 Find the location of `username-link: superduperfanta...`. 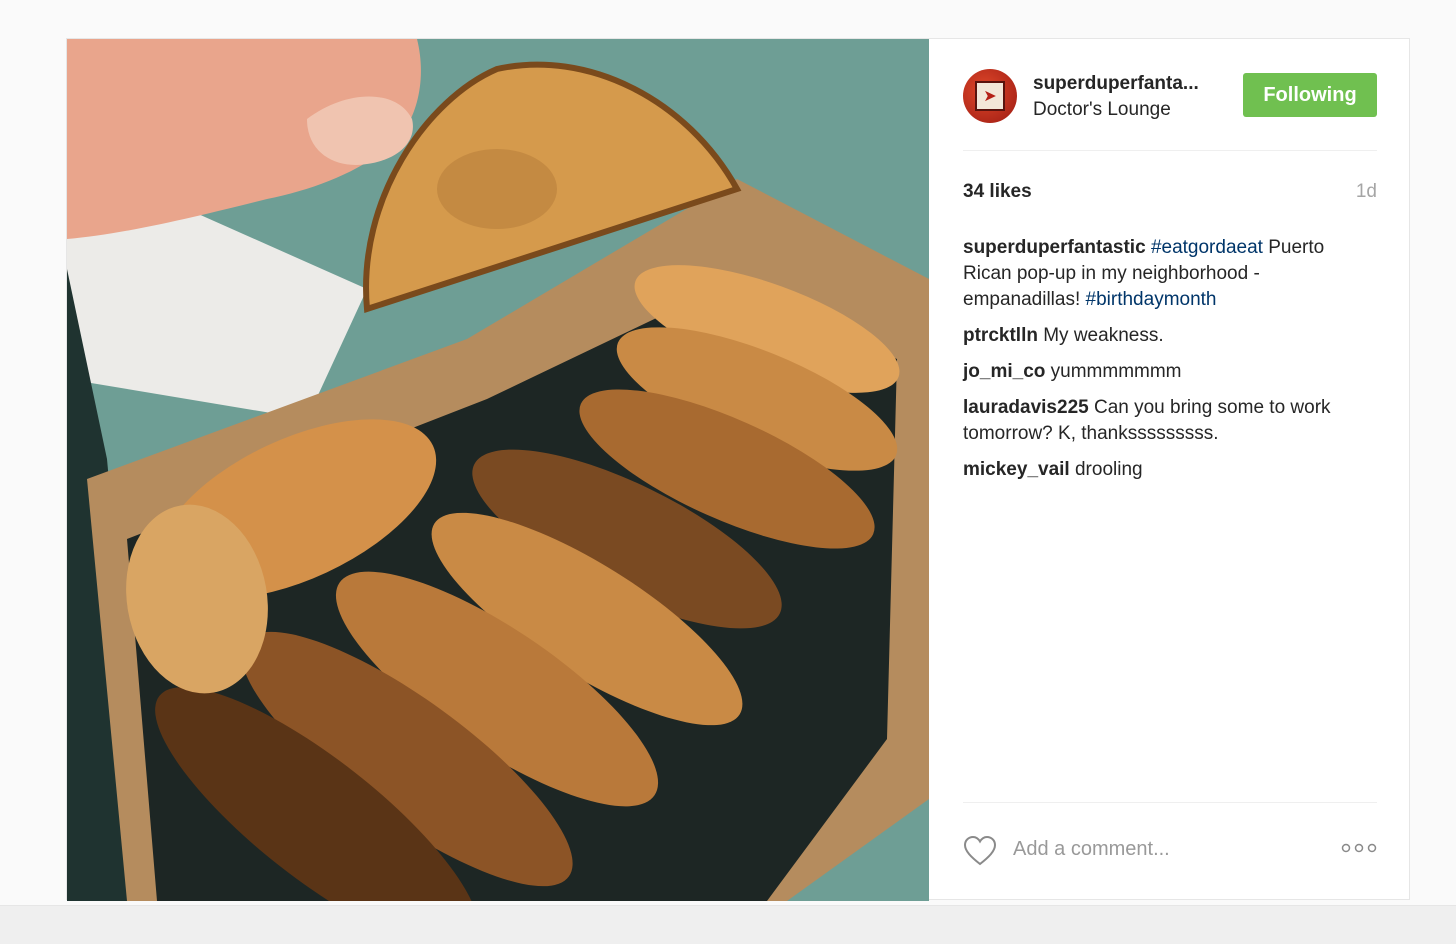

username-link: superduperfanta... is located at coordinates (1120, 84).